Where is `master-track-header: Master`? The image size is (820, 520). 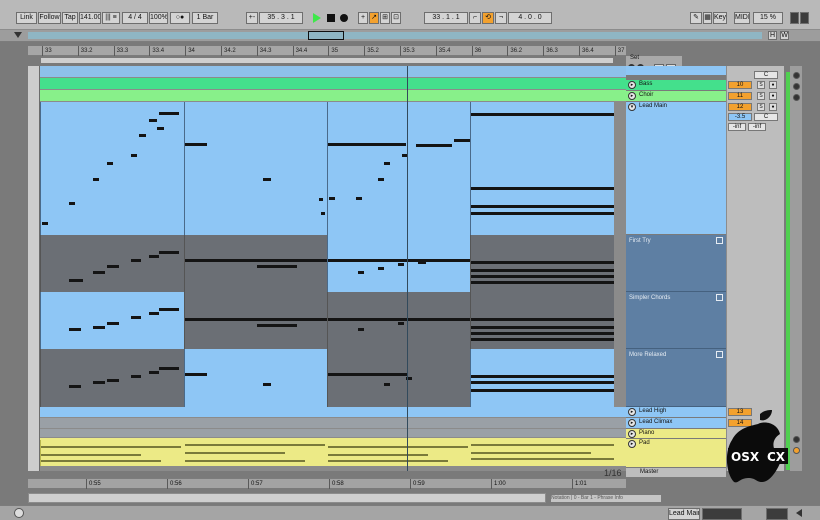
master-track-header: Master is located at coordinates (676, 473).